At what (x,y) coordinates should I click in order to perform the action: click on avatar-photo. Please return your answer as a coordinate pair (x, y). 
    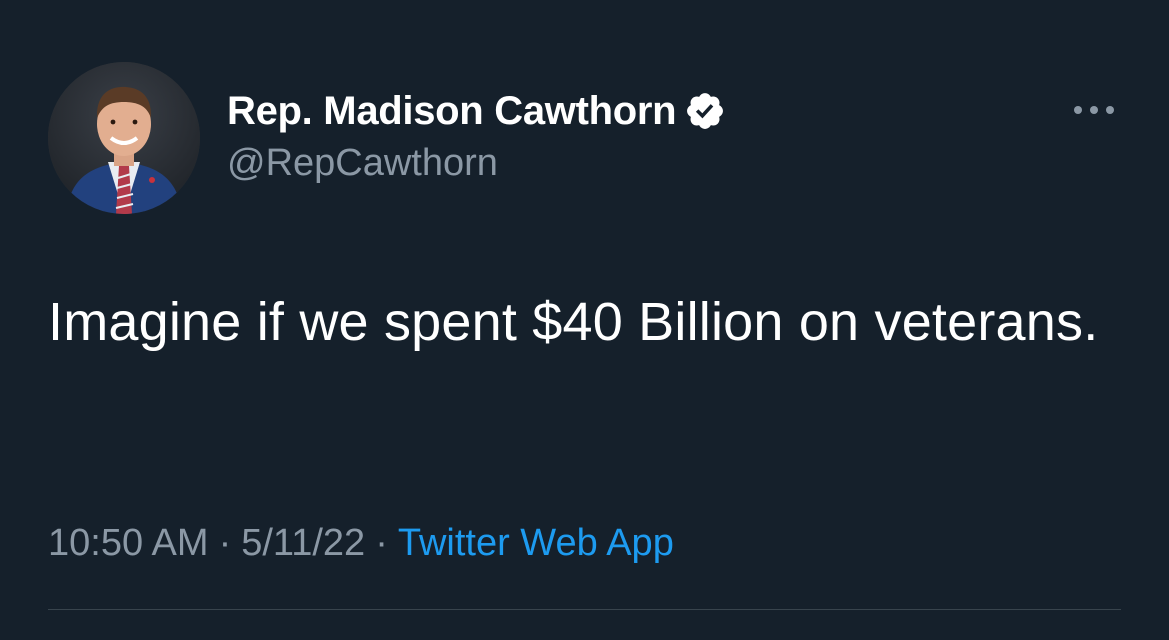
    Looking at the image, I should click on (124, 138).